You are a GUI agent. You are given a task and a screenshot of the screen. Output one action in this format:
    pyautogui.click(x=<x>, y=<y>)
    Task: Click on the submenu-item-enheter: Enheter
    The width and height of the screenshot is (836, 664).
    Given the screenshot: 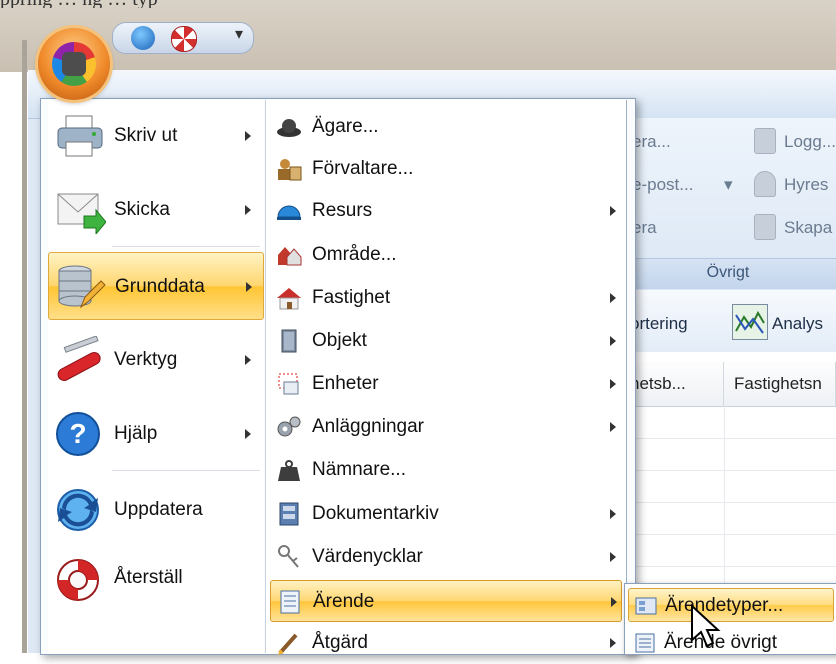 What is the action you would take?
    pyautogui.click(x=446, y=384)
    